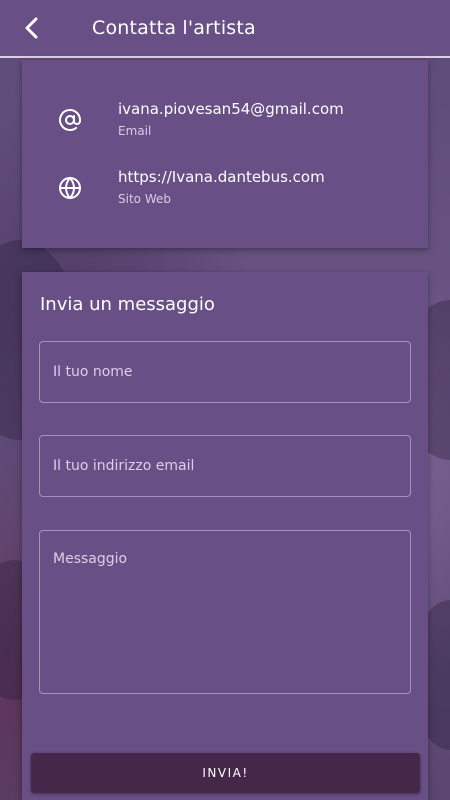  Describe the element at coordinates (144, 199) in the screenshot. I see `contact-website-label: Sito Web` at that location.